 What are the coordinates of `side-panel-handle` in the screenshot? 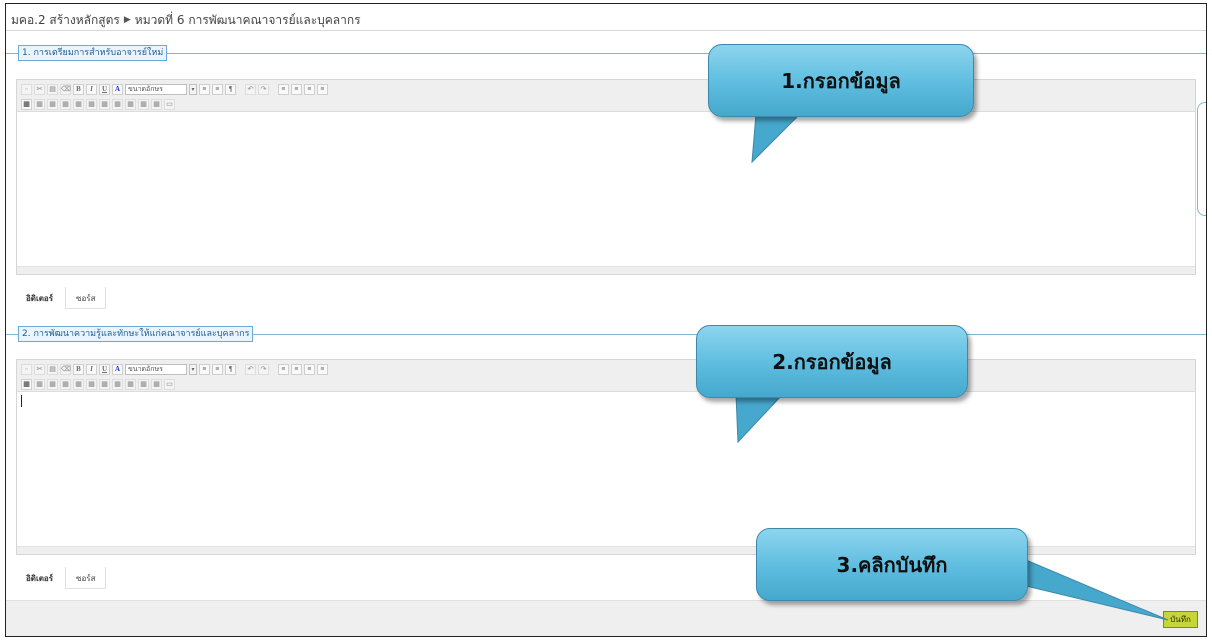 It's located at (1201, 159).